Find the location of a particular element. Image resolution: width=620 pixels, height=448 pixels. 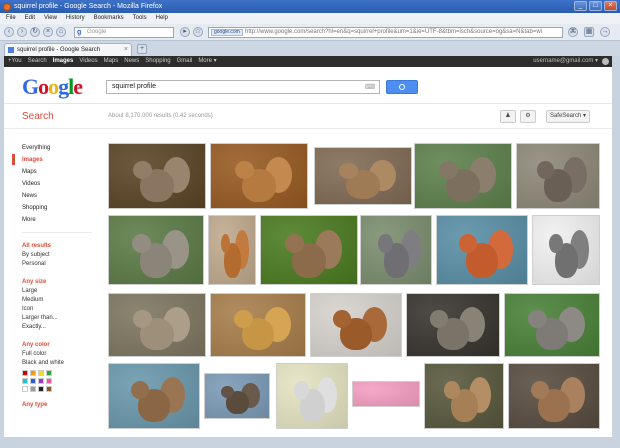

toolbar-search-input: g Google is located at coordinates (124, 32).